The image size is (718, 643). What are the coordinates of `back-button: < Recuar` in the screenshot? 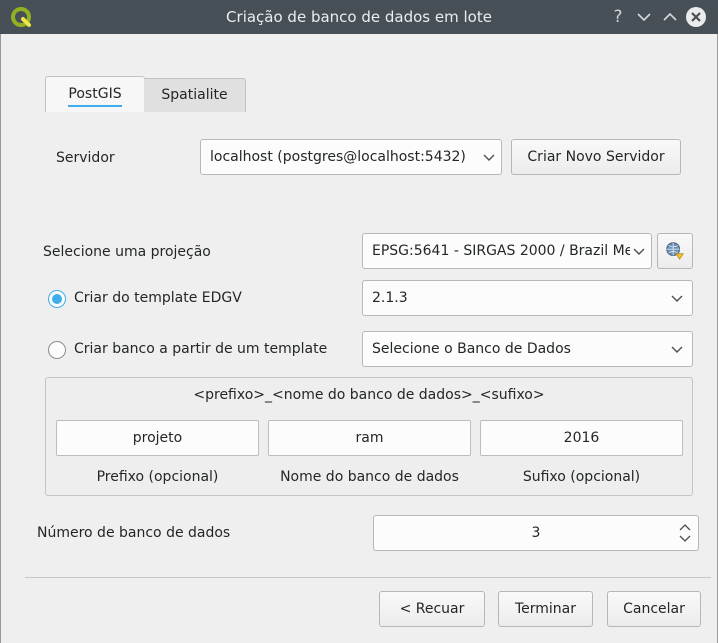 It's located at (432, 609).